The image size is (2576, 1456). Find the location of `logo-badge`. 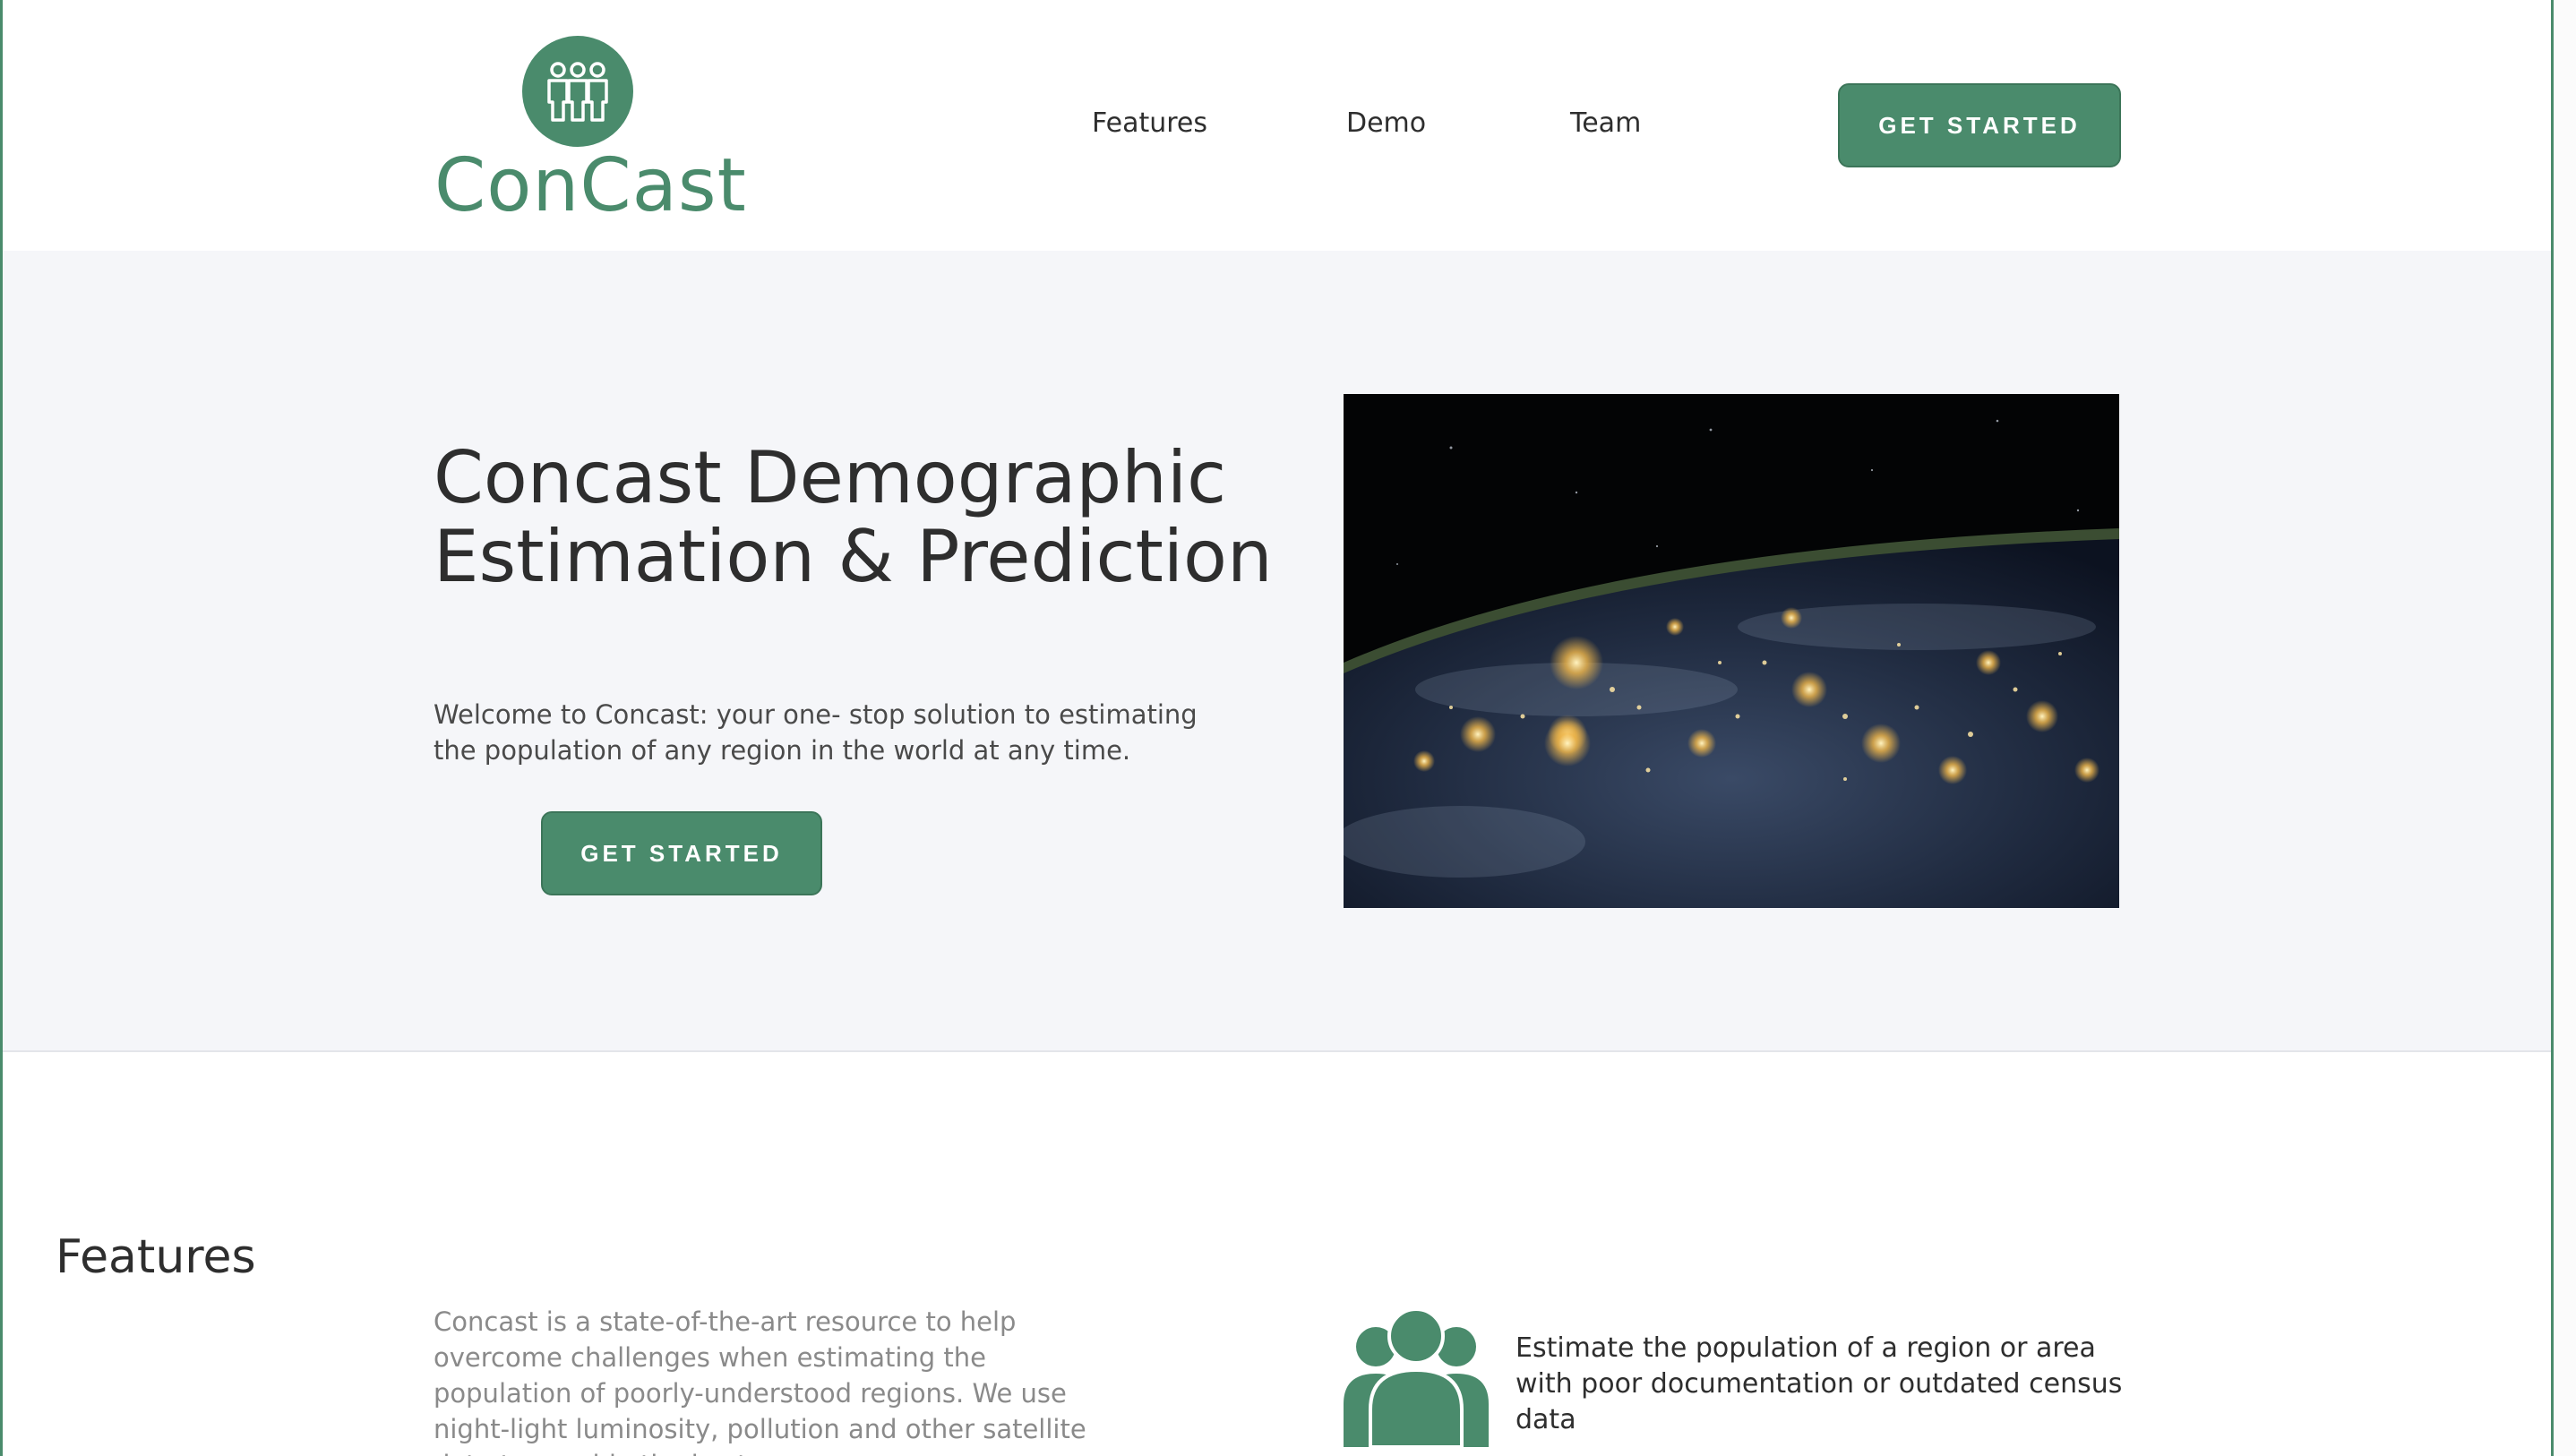

logo-badge is located at coordinates (577, 91).